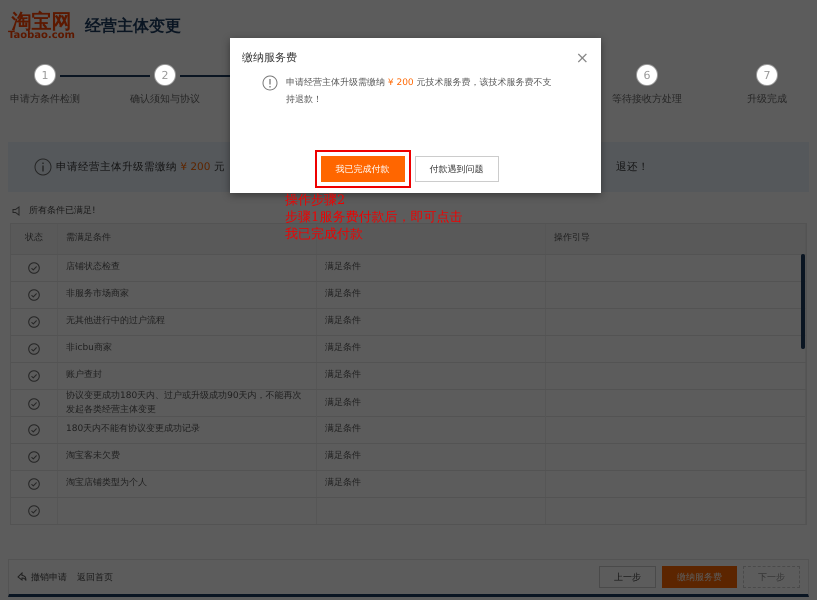  What do you see at coordinates (22, 577) in the screenshot?
I see `undo-icon` at bounding box center [22, 577].